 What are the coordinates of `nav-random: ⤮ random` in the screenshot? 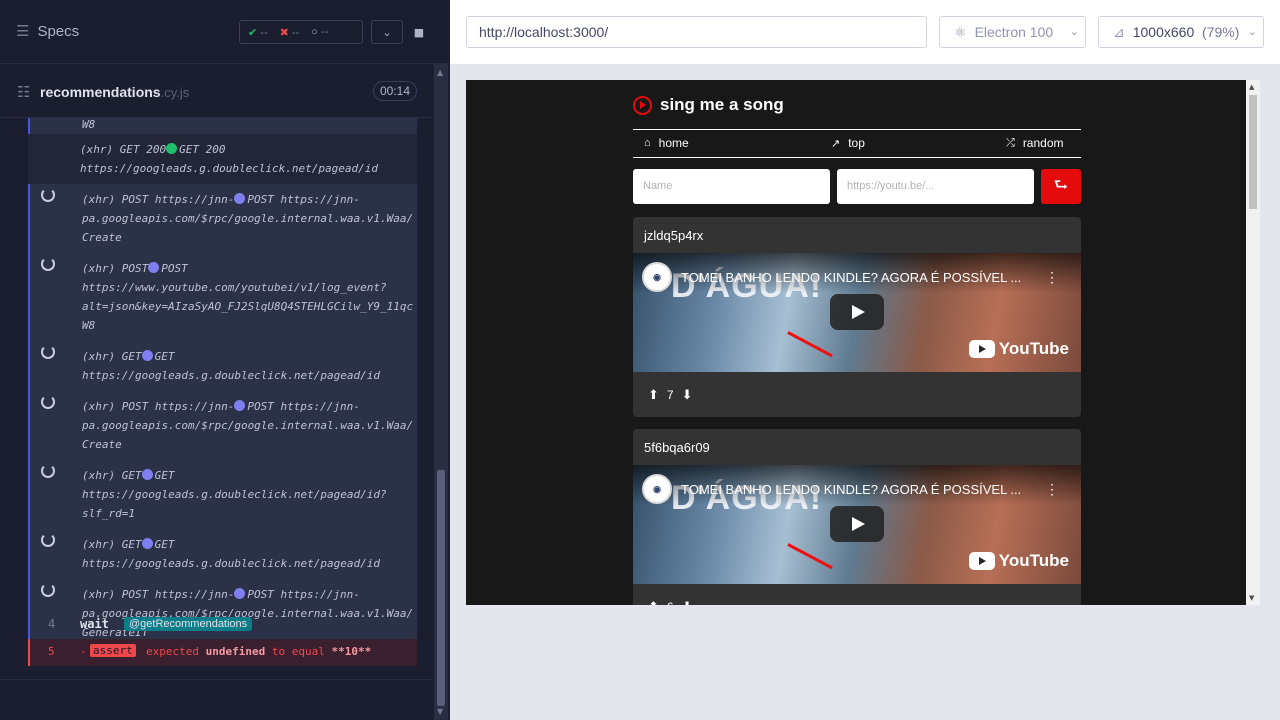 It's located at (1035, 143).